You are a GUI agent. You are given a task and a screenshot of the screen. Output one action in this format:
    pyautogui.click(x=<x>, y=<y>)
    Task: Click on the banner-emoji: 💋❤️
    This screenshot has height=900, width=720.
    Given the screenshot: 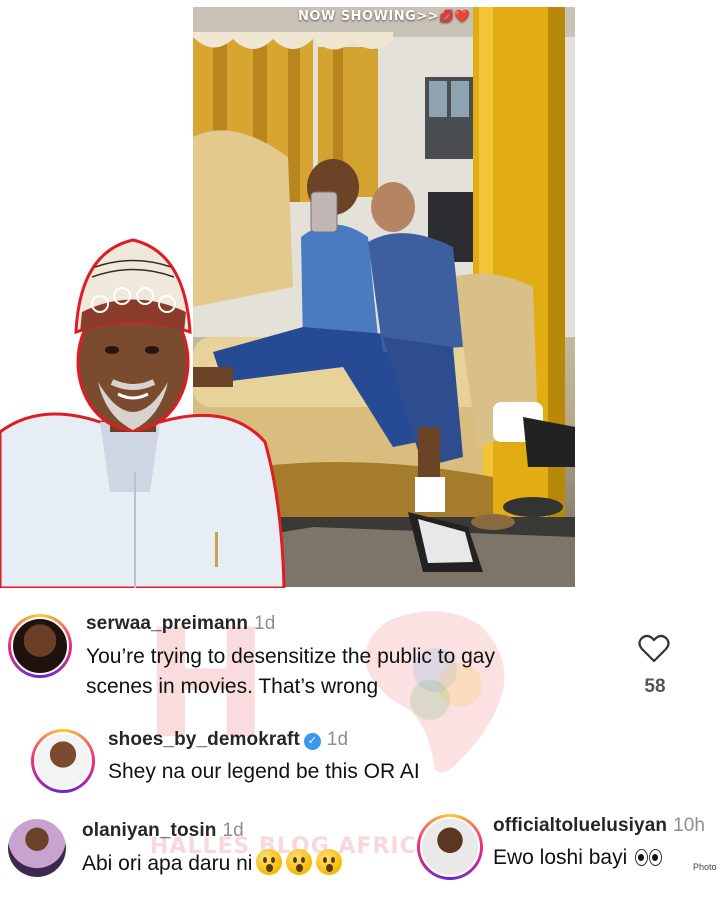 What is the action you would take?
    pyautogui.click(x=454, y=16)
    